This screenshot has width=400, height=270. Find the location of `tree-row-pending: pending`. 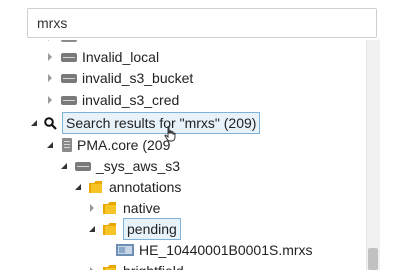

tree-row-pending: pending is located at coordinates (133, 229).